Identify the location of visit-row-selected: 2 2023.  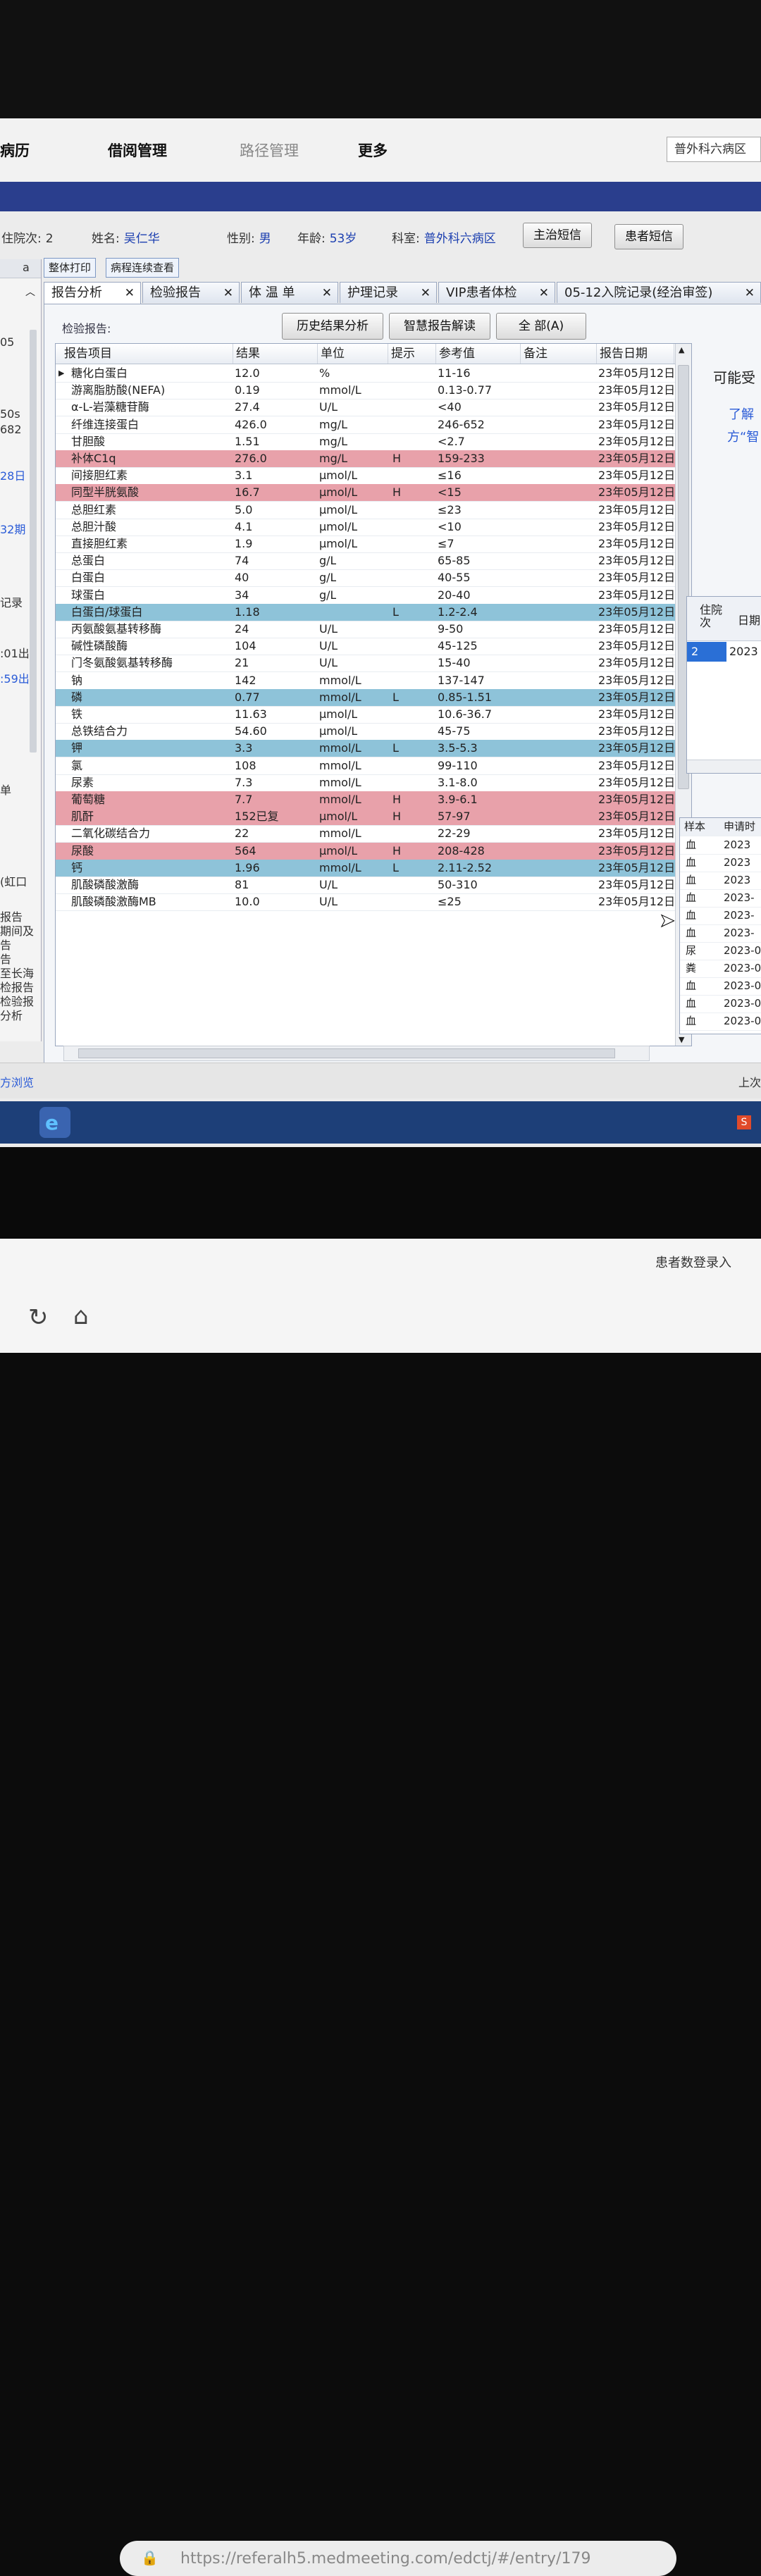
(724, 652).